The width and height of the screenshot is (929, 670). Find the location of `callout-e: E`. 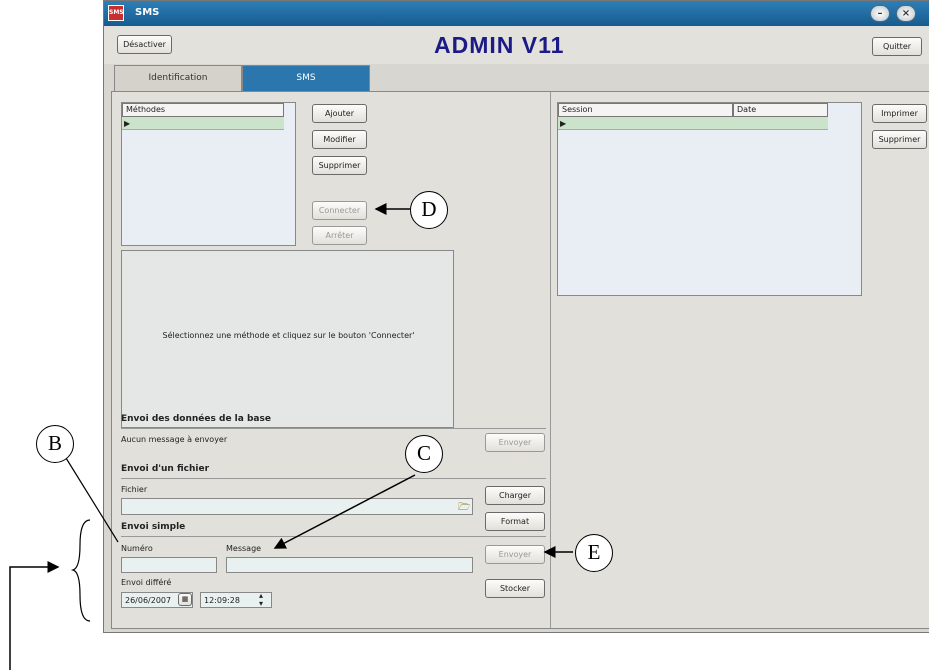

callout-e: E is located at coordinates (594, 553).